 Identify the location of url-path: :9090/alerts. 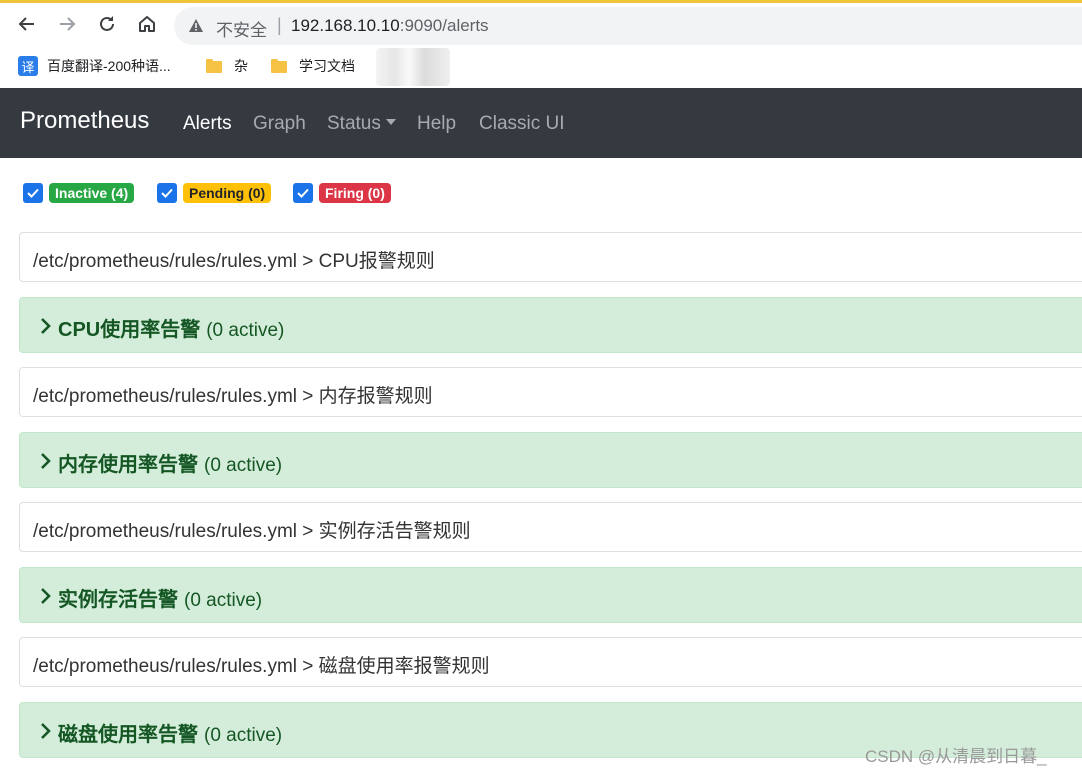
(444, 25).